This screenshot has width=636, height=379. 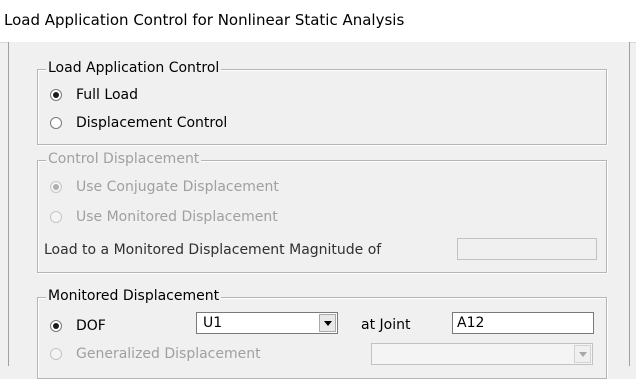 I want to click on full-load-label: Full Load, so click(x=107, y=95).